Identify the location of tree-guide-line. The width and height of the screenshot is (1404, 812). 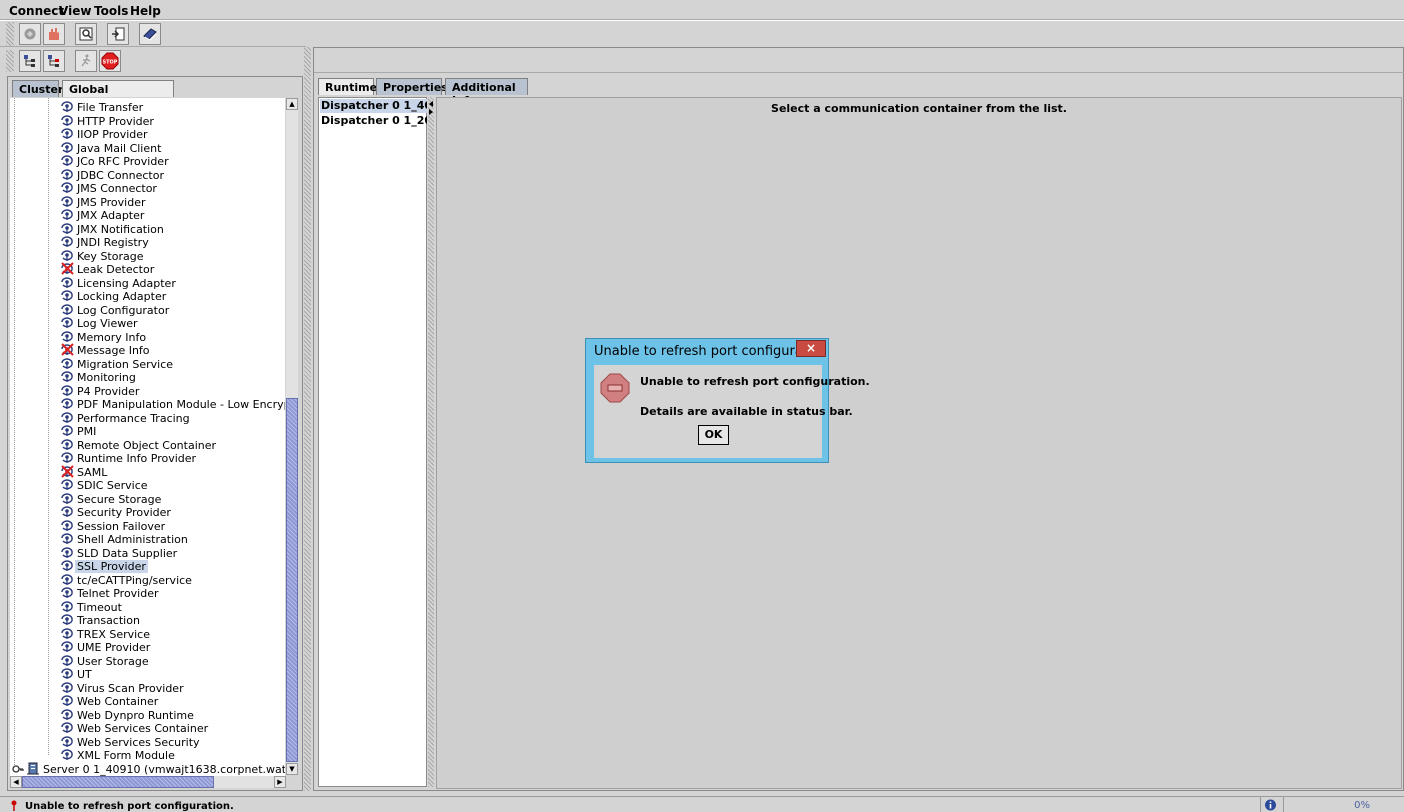
(14, 432).